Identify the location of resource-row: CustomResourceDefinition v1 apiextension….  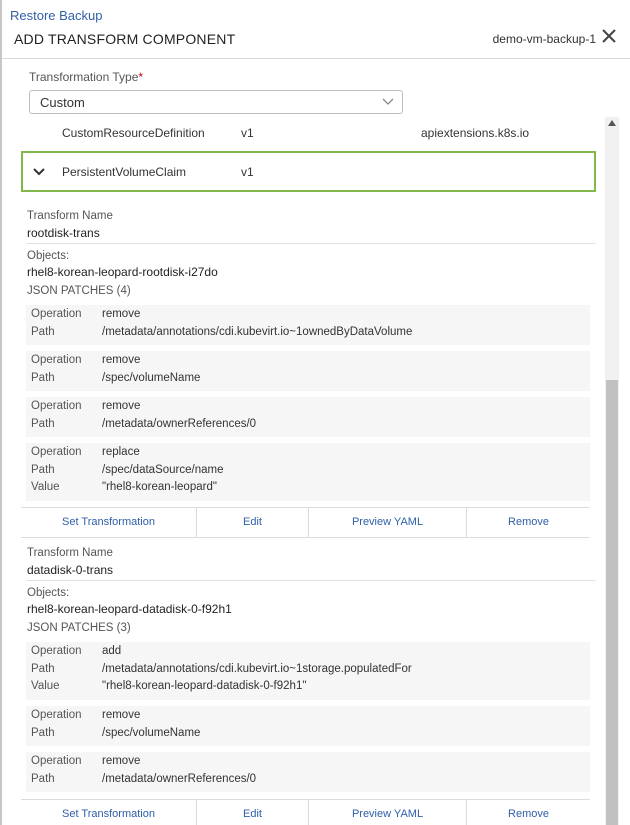
(308, 134).